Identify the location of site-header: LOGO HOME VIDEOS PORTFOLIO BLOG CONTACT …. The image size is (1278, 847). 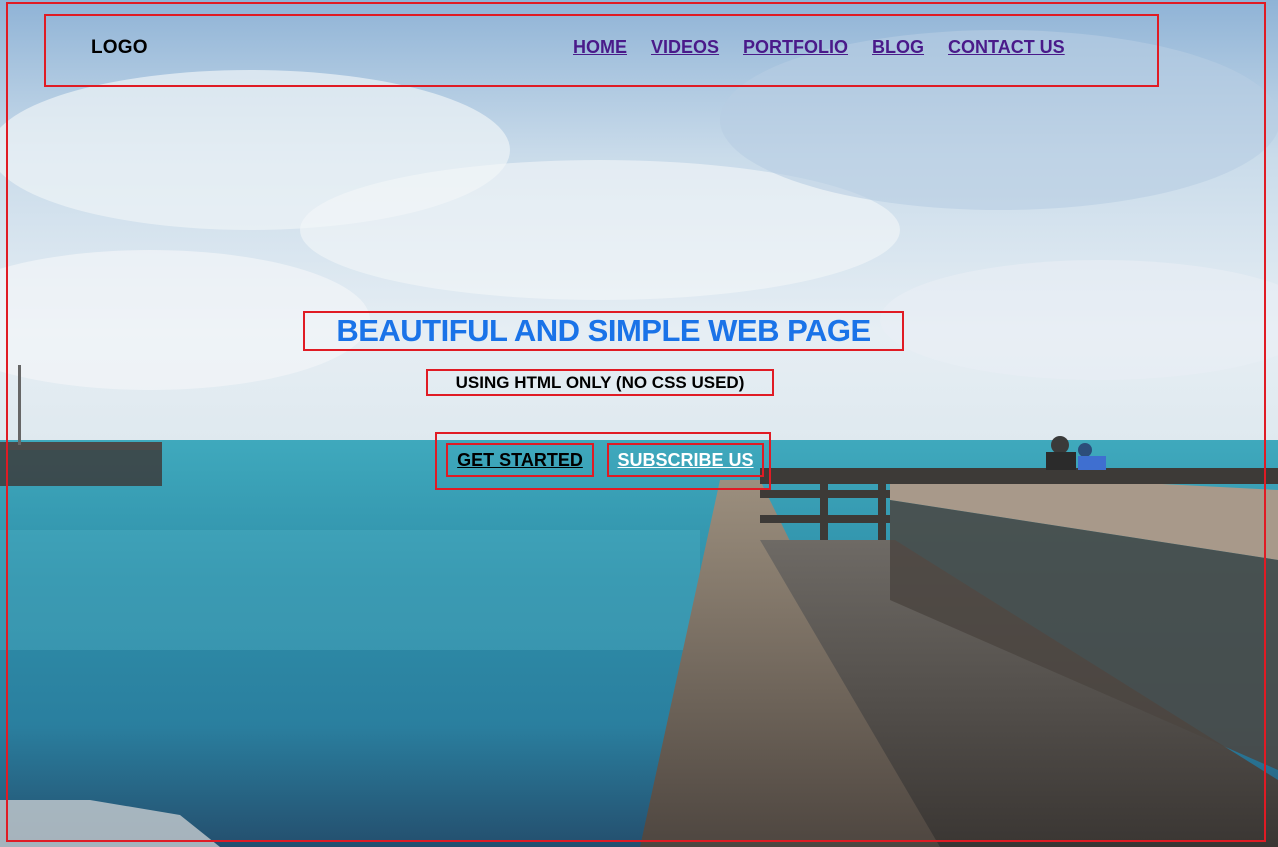
(601, 50).